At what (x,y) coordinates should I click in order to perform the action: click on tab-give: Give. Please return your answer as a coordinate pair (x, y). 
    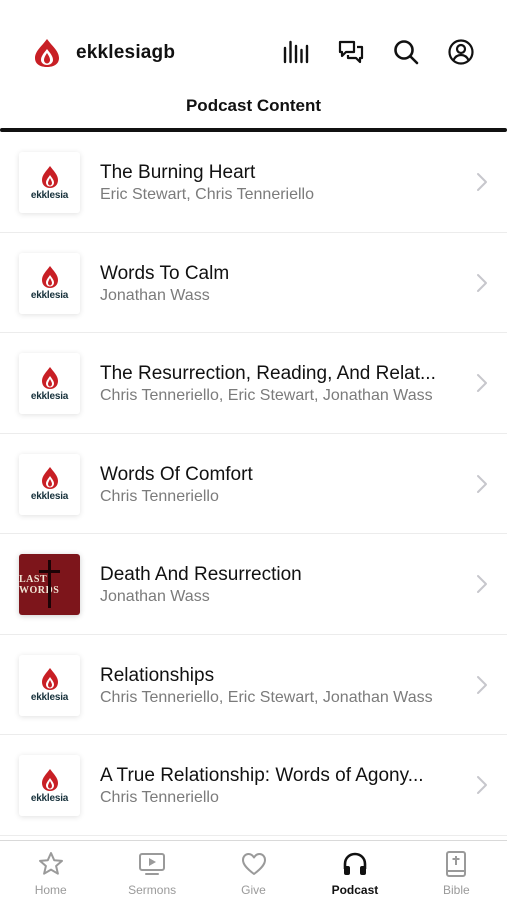
    Looking at the image, I should click on (253, 870).